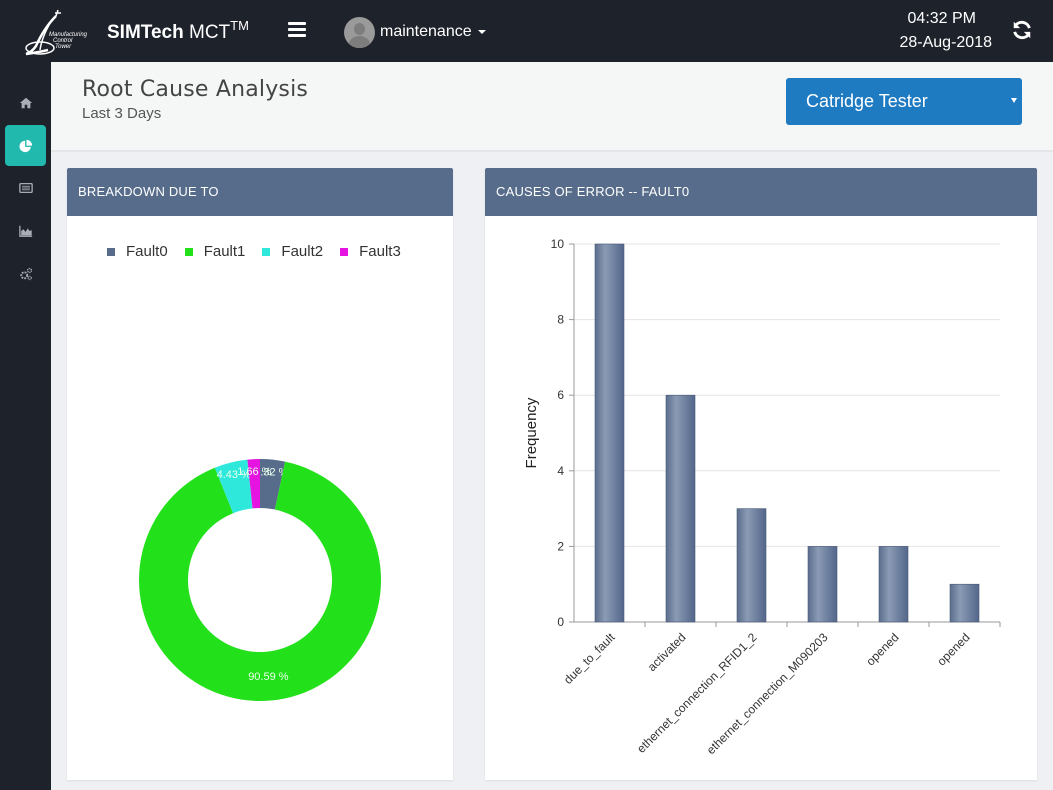 Image resolution: width=1053 pixels, height=790 pixels. I want to click on machine-select: Catridge Tester, so click(904, 101).